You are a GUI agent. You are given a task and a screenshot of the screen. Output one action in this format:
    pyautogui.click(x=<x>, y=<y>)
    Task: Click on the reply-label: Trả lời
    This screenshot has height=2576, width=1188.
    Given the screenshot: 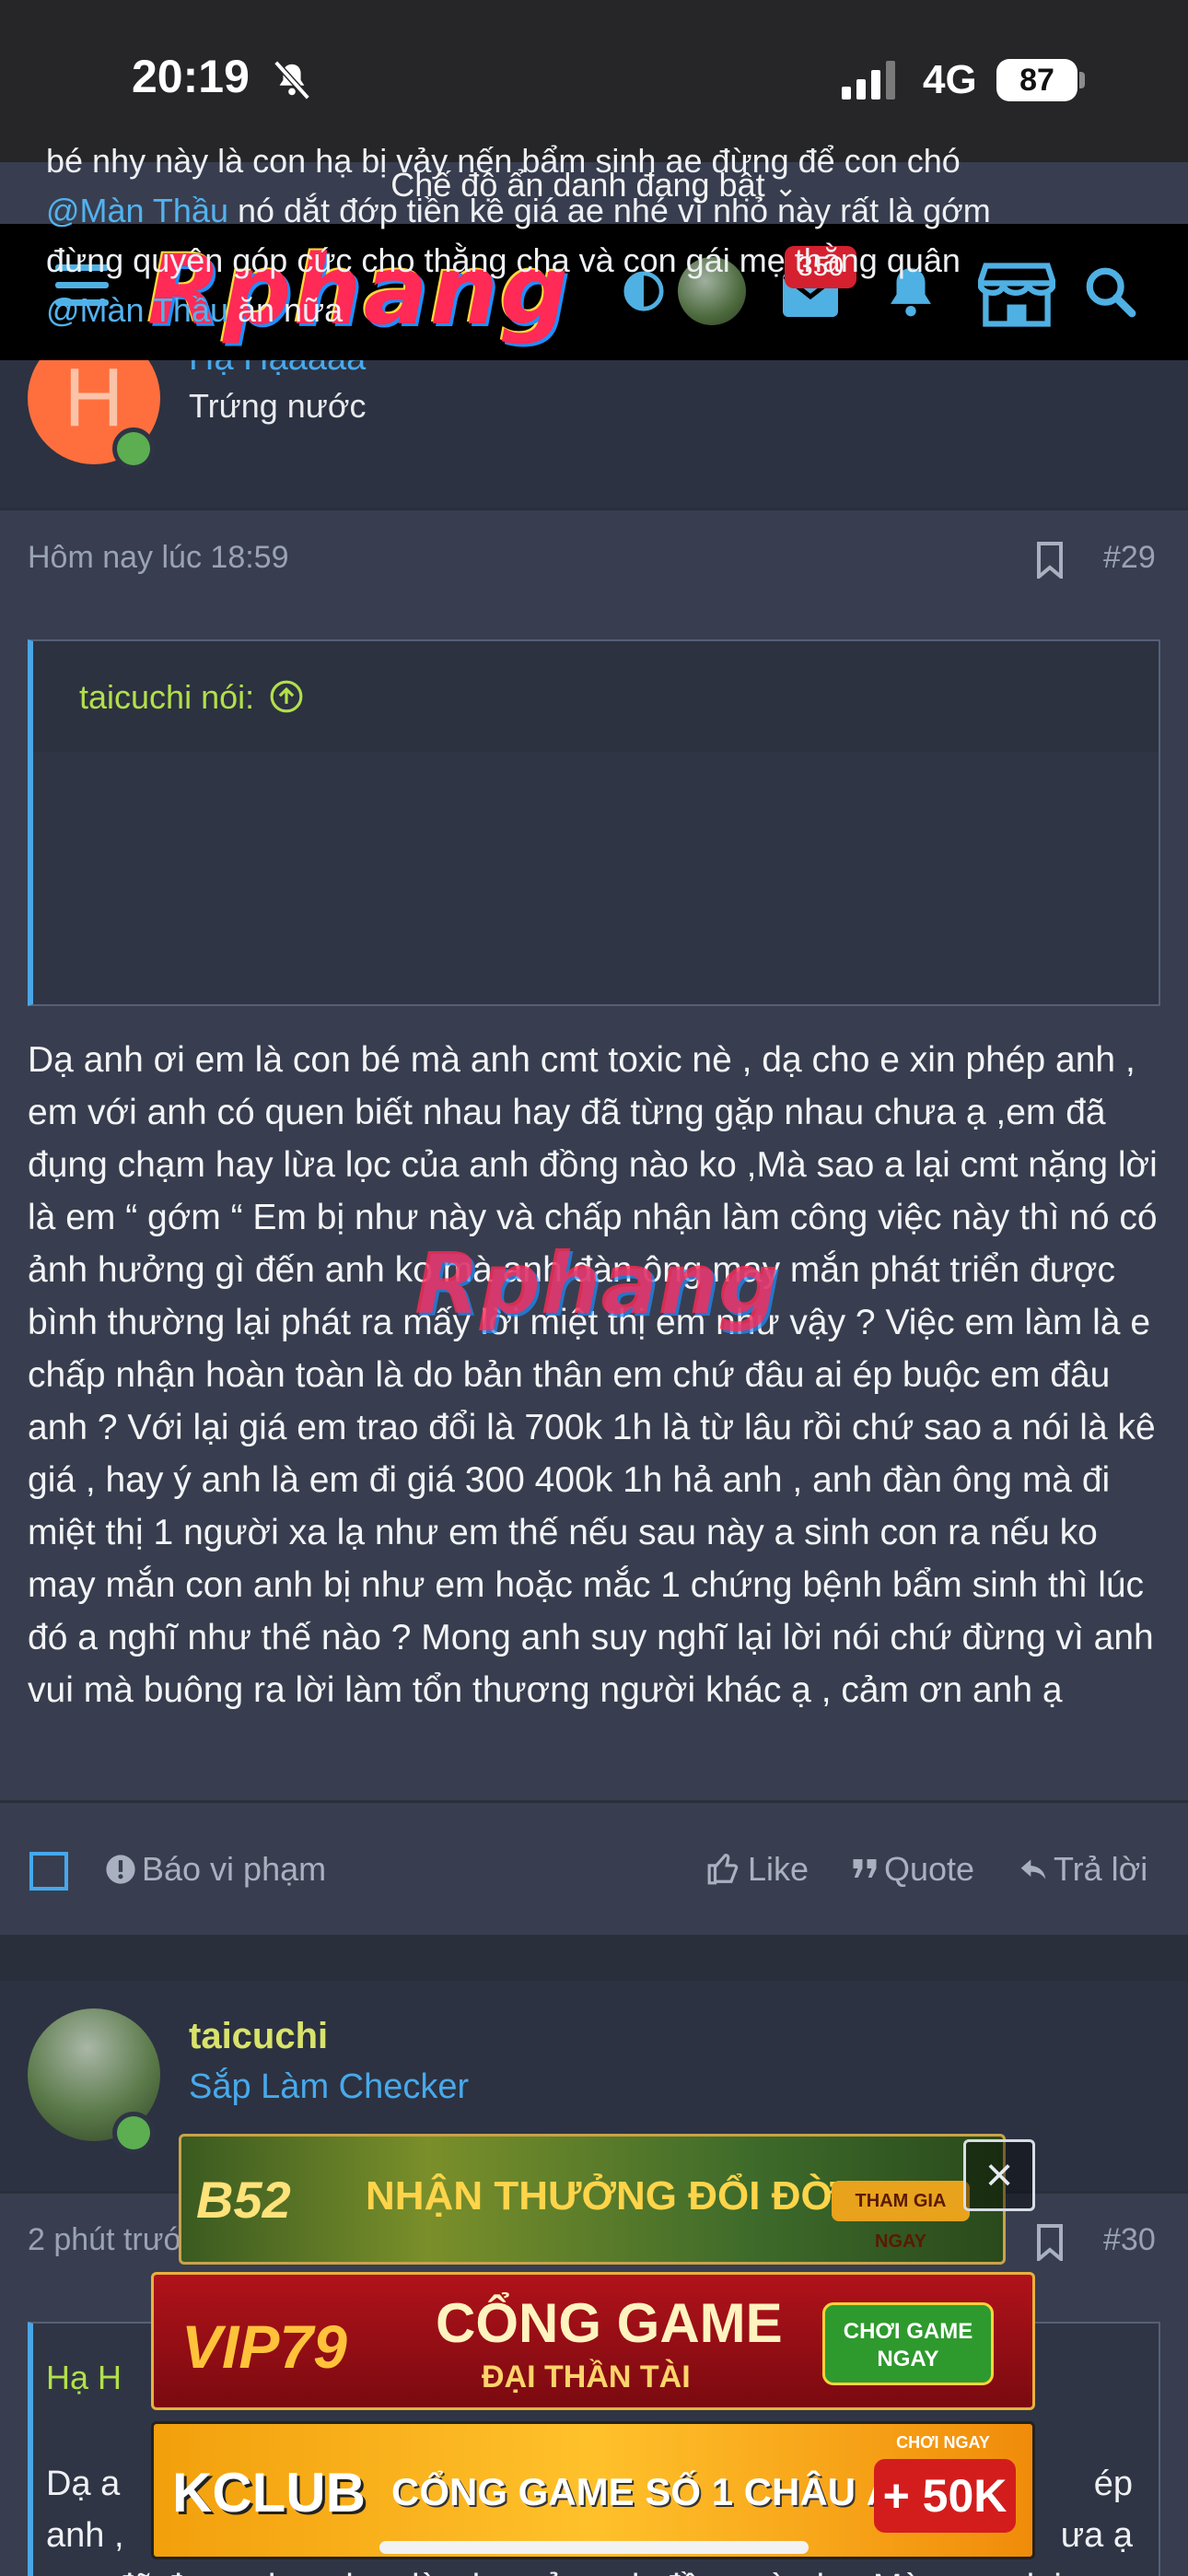 What is the action you would take?
    pyautogui.click(x=1101, y=1869)
    